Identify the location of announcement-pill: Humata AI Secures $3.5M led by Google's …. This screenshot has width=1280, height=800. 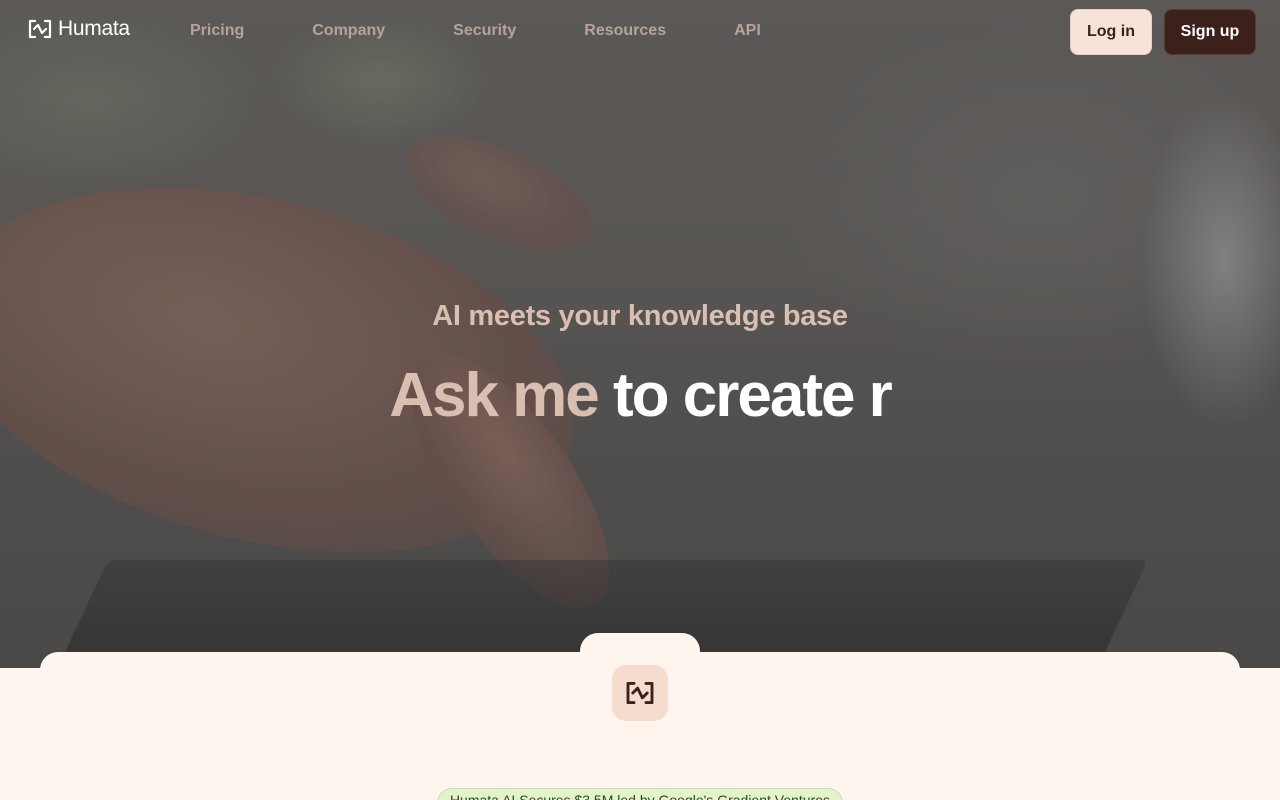
(640, 794).